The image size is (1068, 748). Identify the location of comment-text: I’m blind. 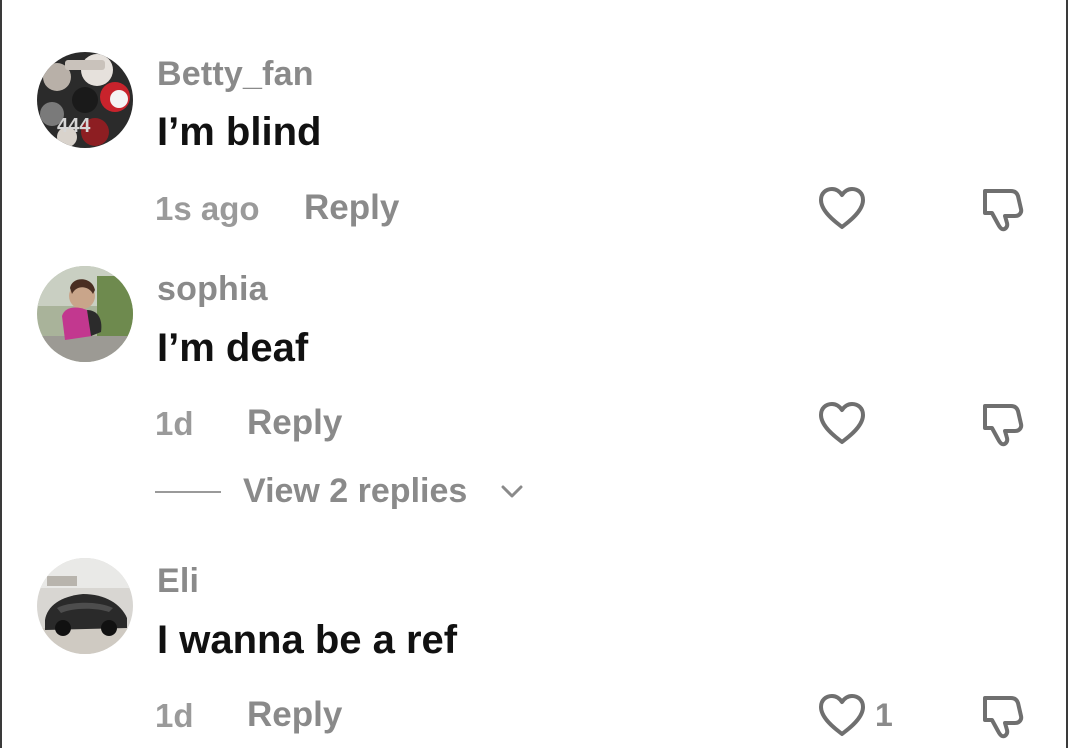
(239, 132).